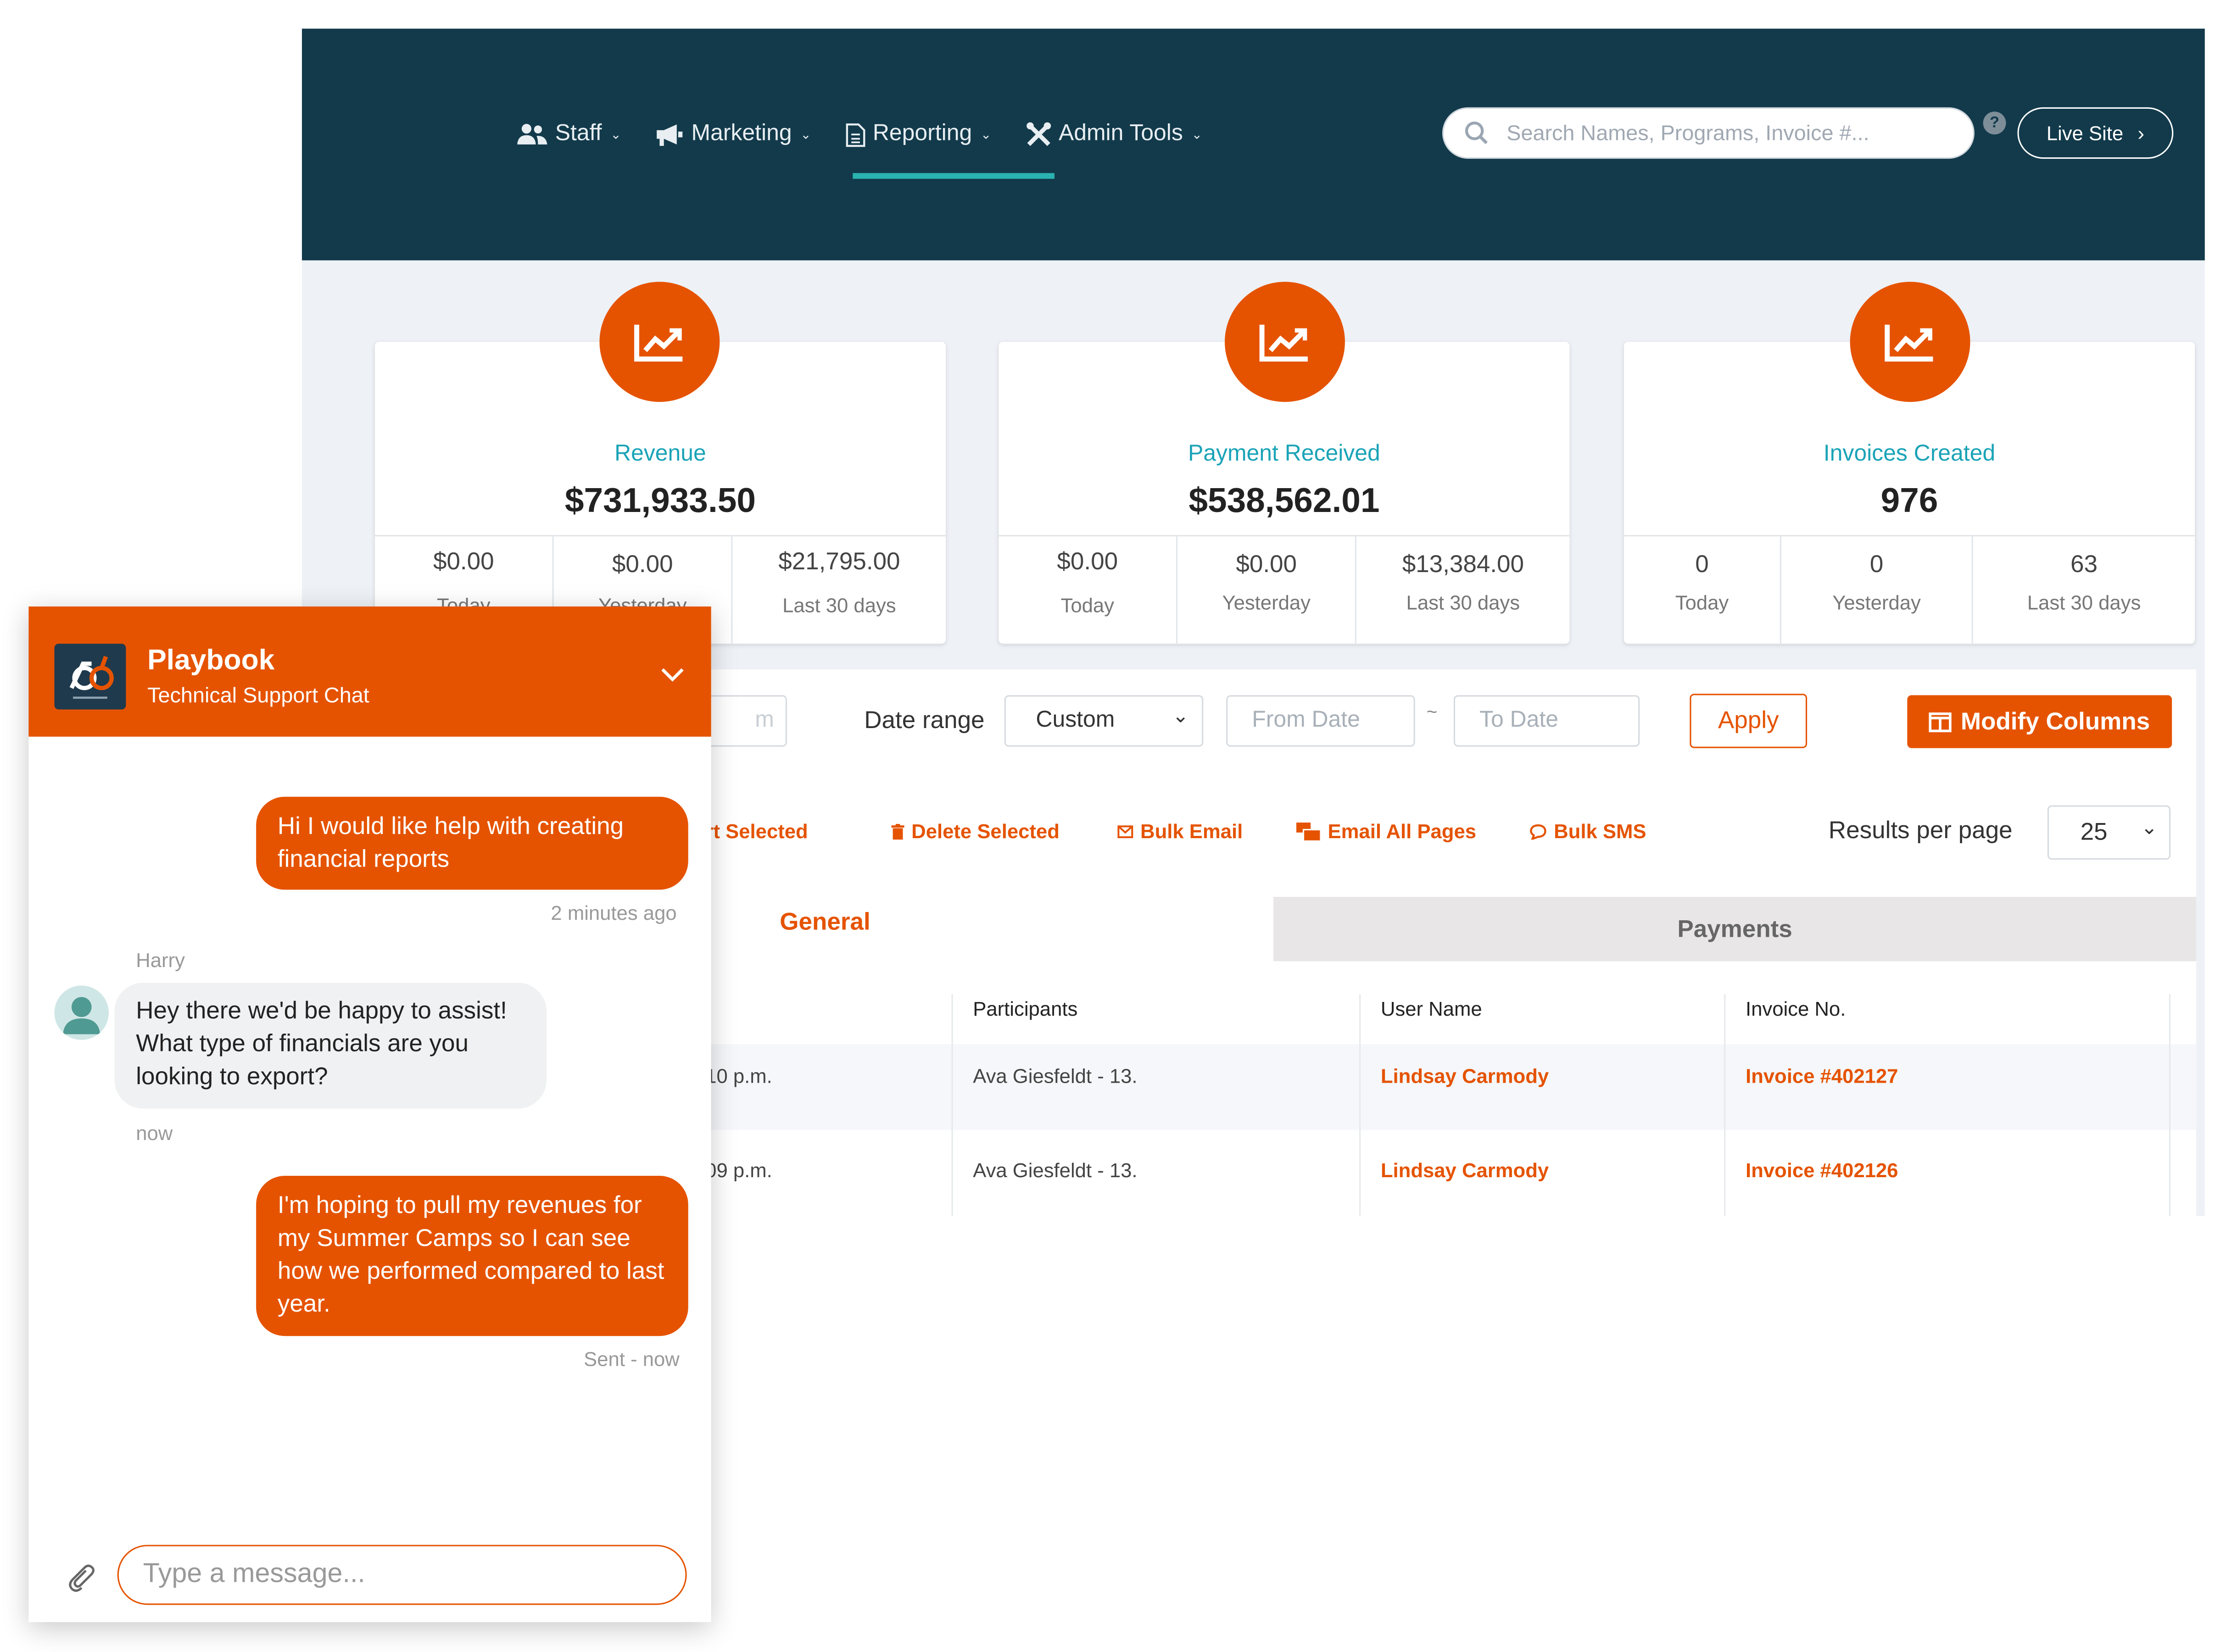 Image resolution: width=2232 pixels, height=1652 pixels. What do you see at coordinates (1876, 564) in the screenshot?
I see `stat-cell-value: 0` at bounding box center [1876, 564].